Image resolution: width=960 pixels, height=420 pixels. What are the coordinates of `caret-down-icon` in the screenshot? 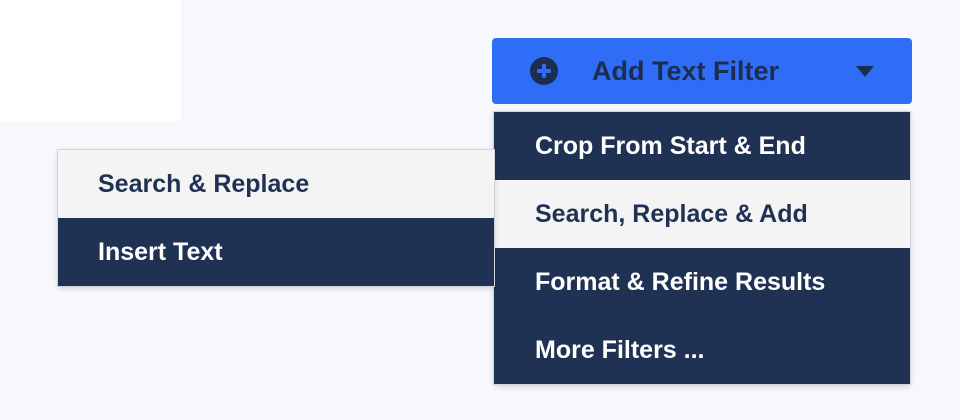 It's located at (865, 71).